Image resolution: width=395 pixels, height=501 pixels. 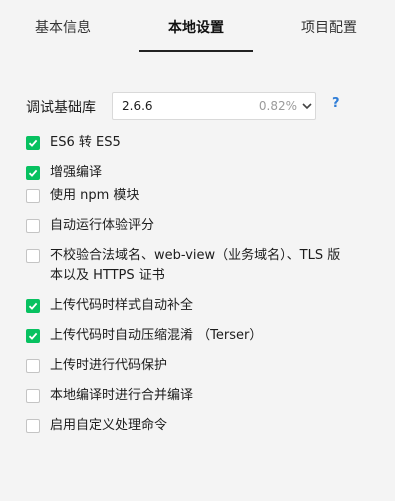 I want to click on debug-lib-row: 调试基础库 2.6.6 0.82% ?, so click(x=196, y=106).